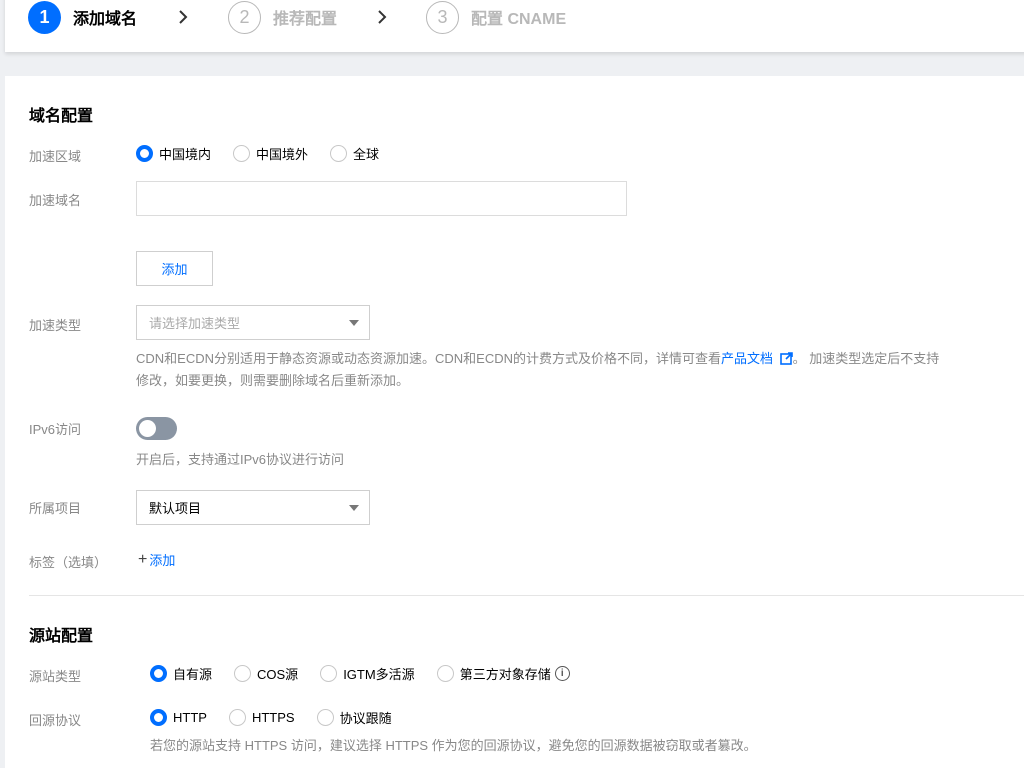  Describe the element at coordinates (55, 676) in the screenshot. I see `origin-type-label: 源站类型` at that location.